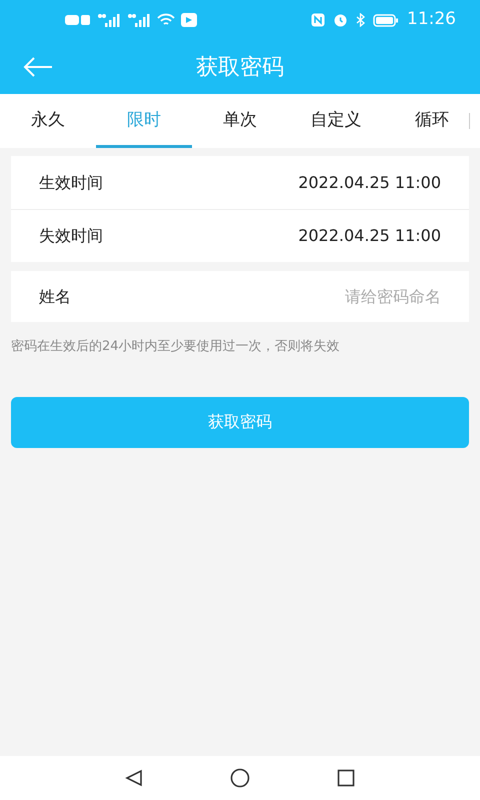 Image resolution: width=480 pixels, height=800 pixels. I want to click on row-label: 生效时间, so click(71, 183).